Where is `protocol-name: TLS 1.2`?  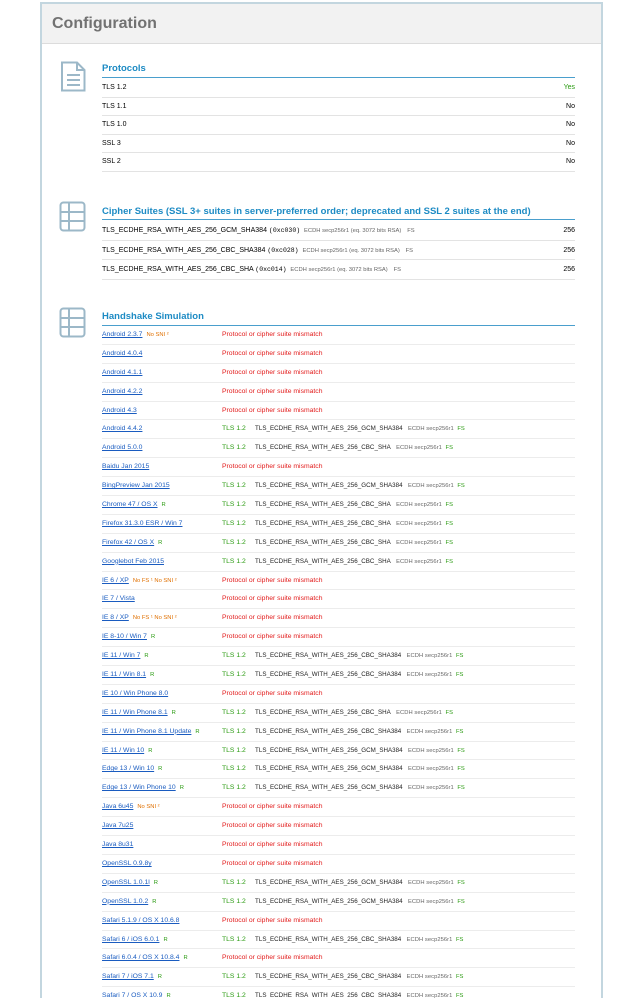
protocol-name: TLS 1.2 is located at coordinates (114, 87).